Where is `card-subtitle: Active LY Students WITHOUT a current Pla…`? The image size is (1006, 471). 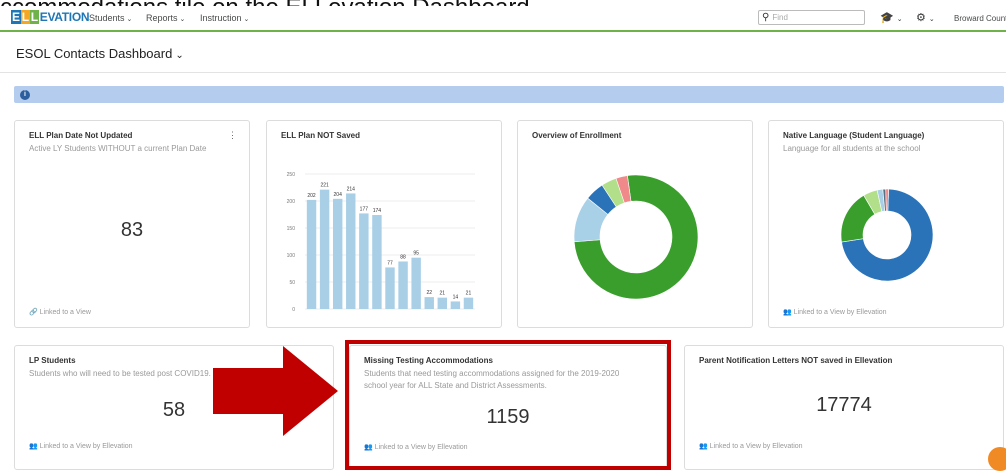
card-subtitle: Active LY Students WITHOUT a current Pla… is located at coordinates (118, 148).